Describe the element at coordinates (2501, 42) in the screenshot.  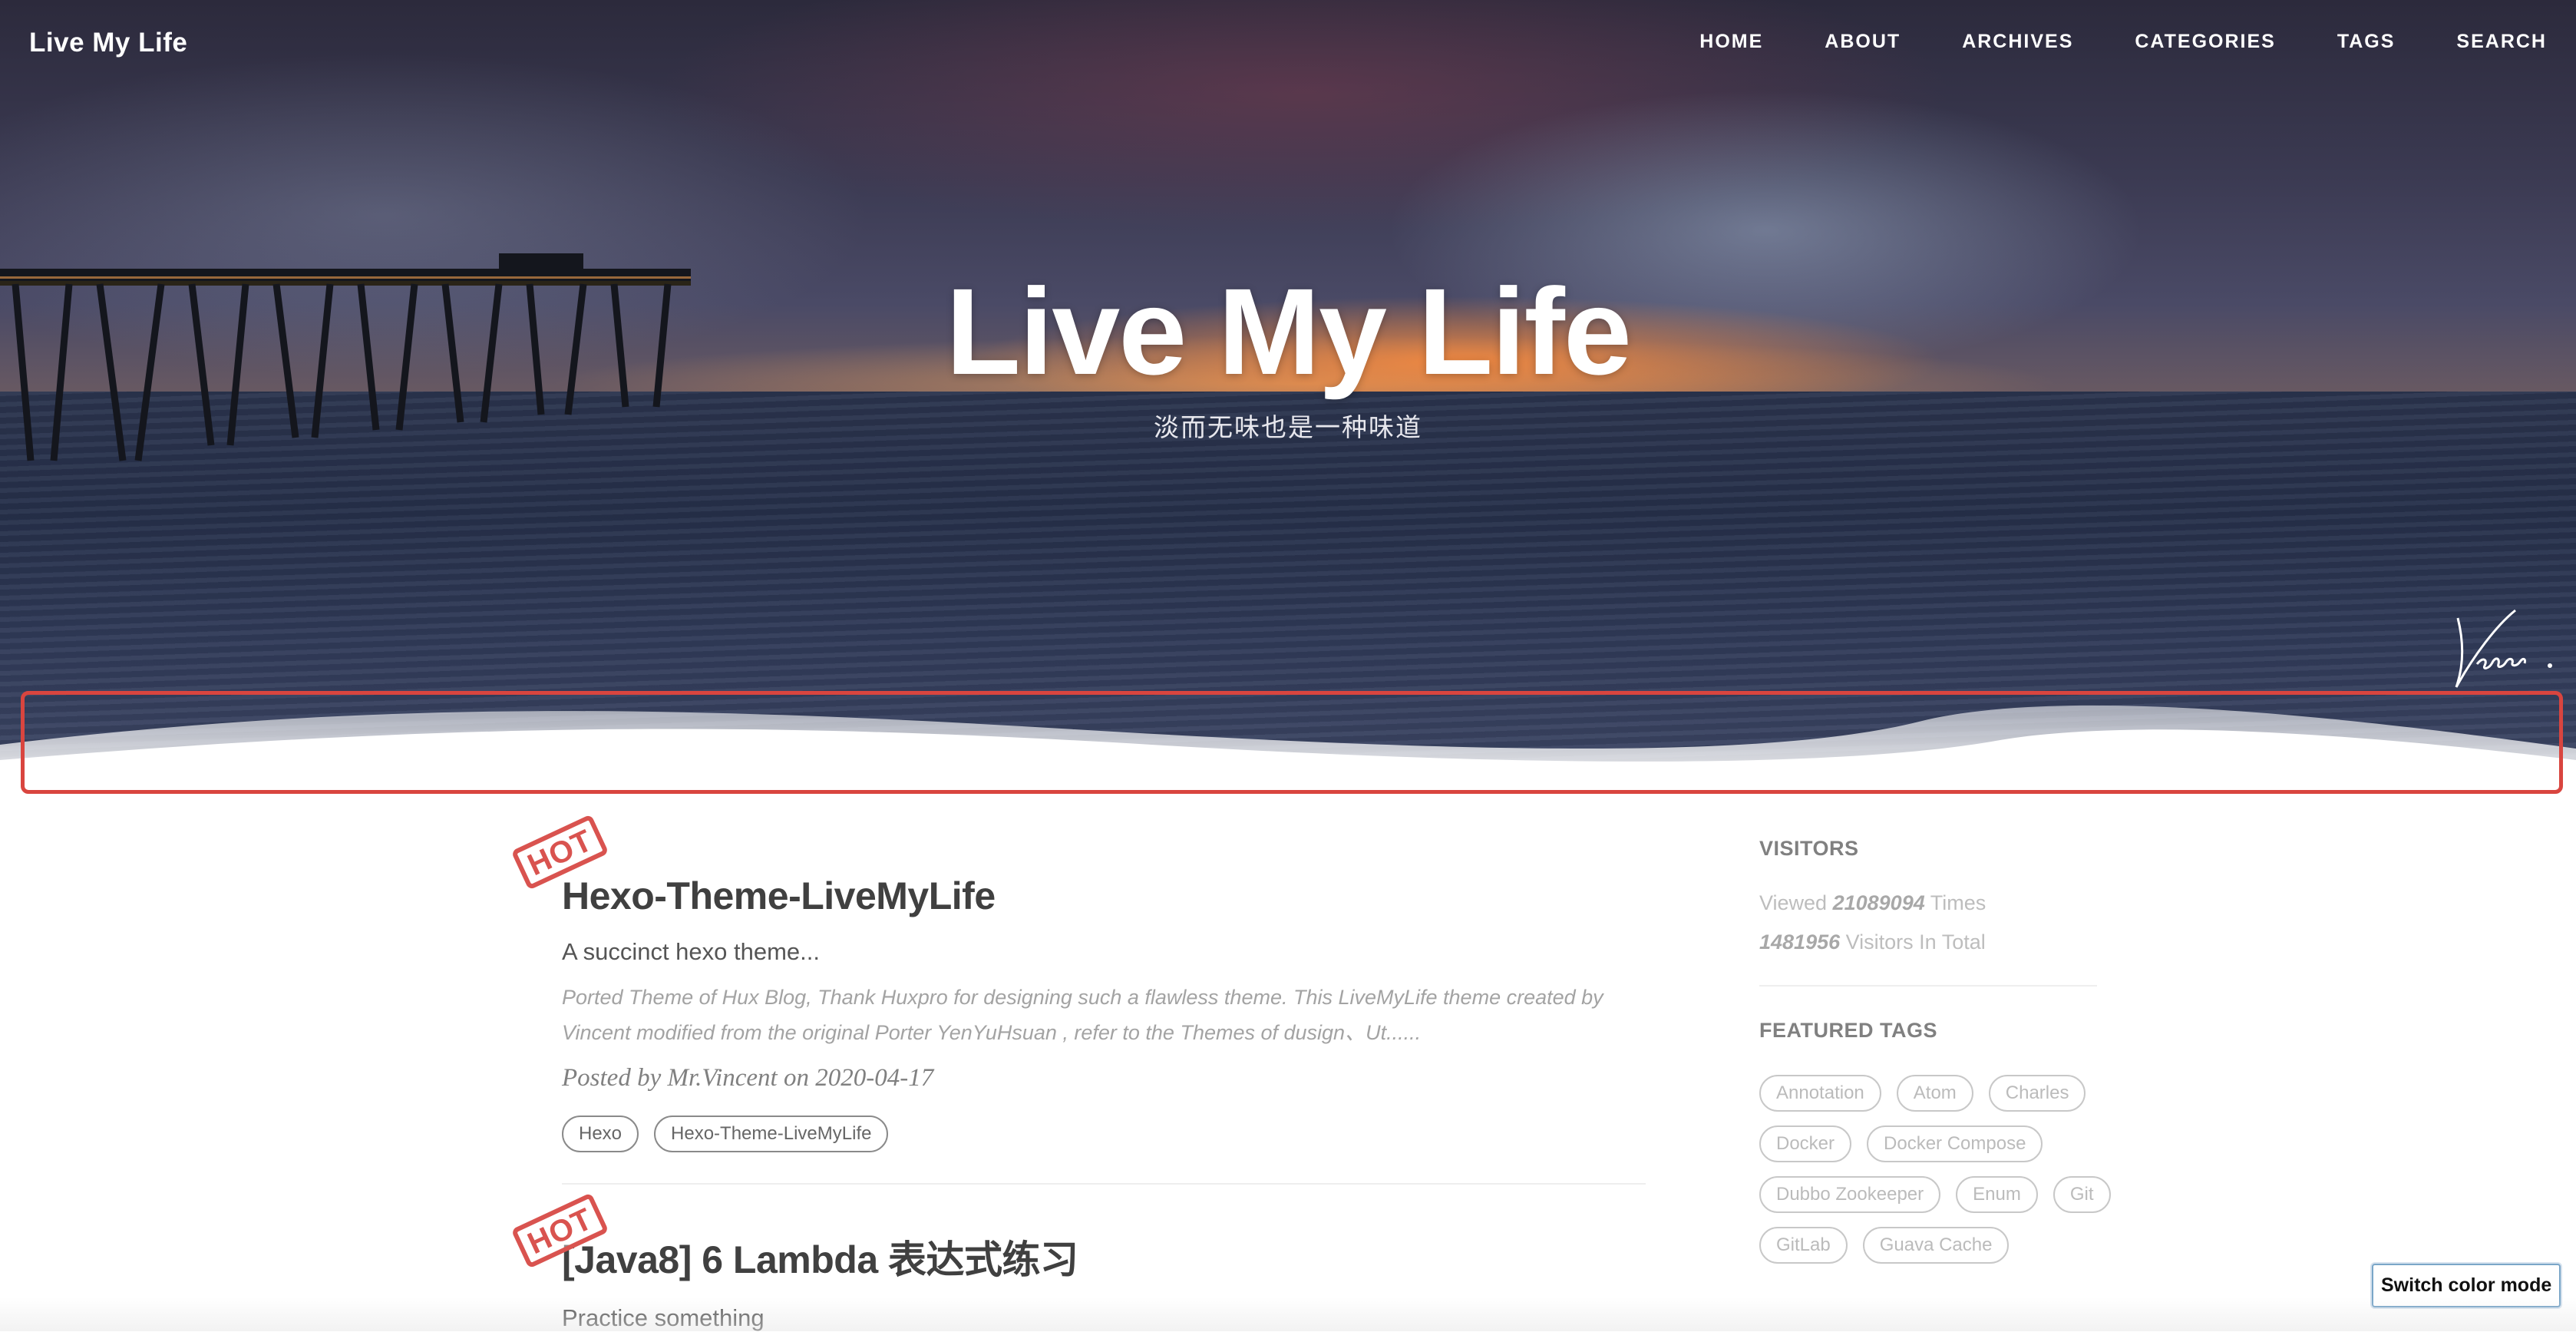
I see `nav-search: SEARCH` at that location.